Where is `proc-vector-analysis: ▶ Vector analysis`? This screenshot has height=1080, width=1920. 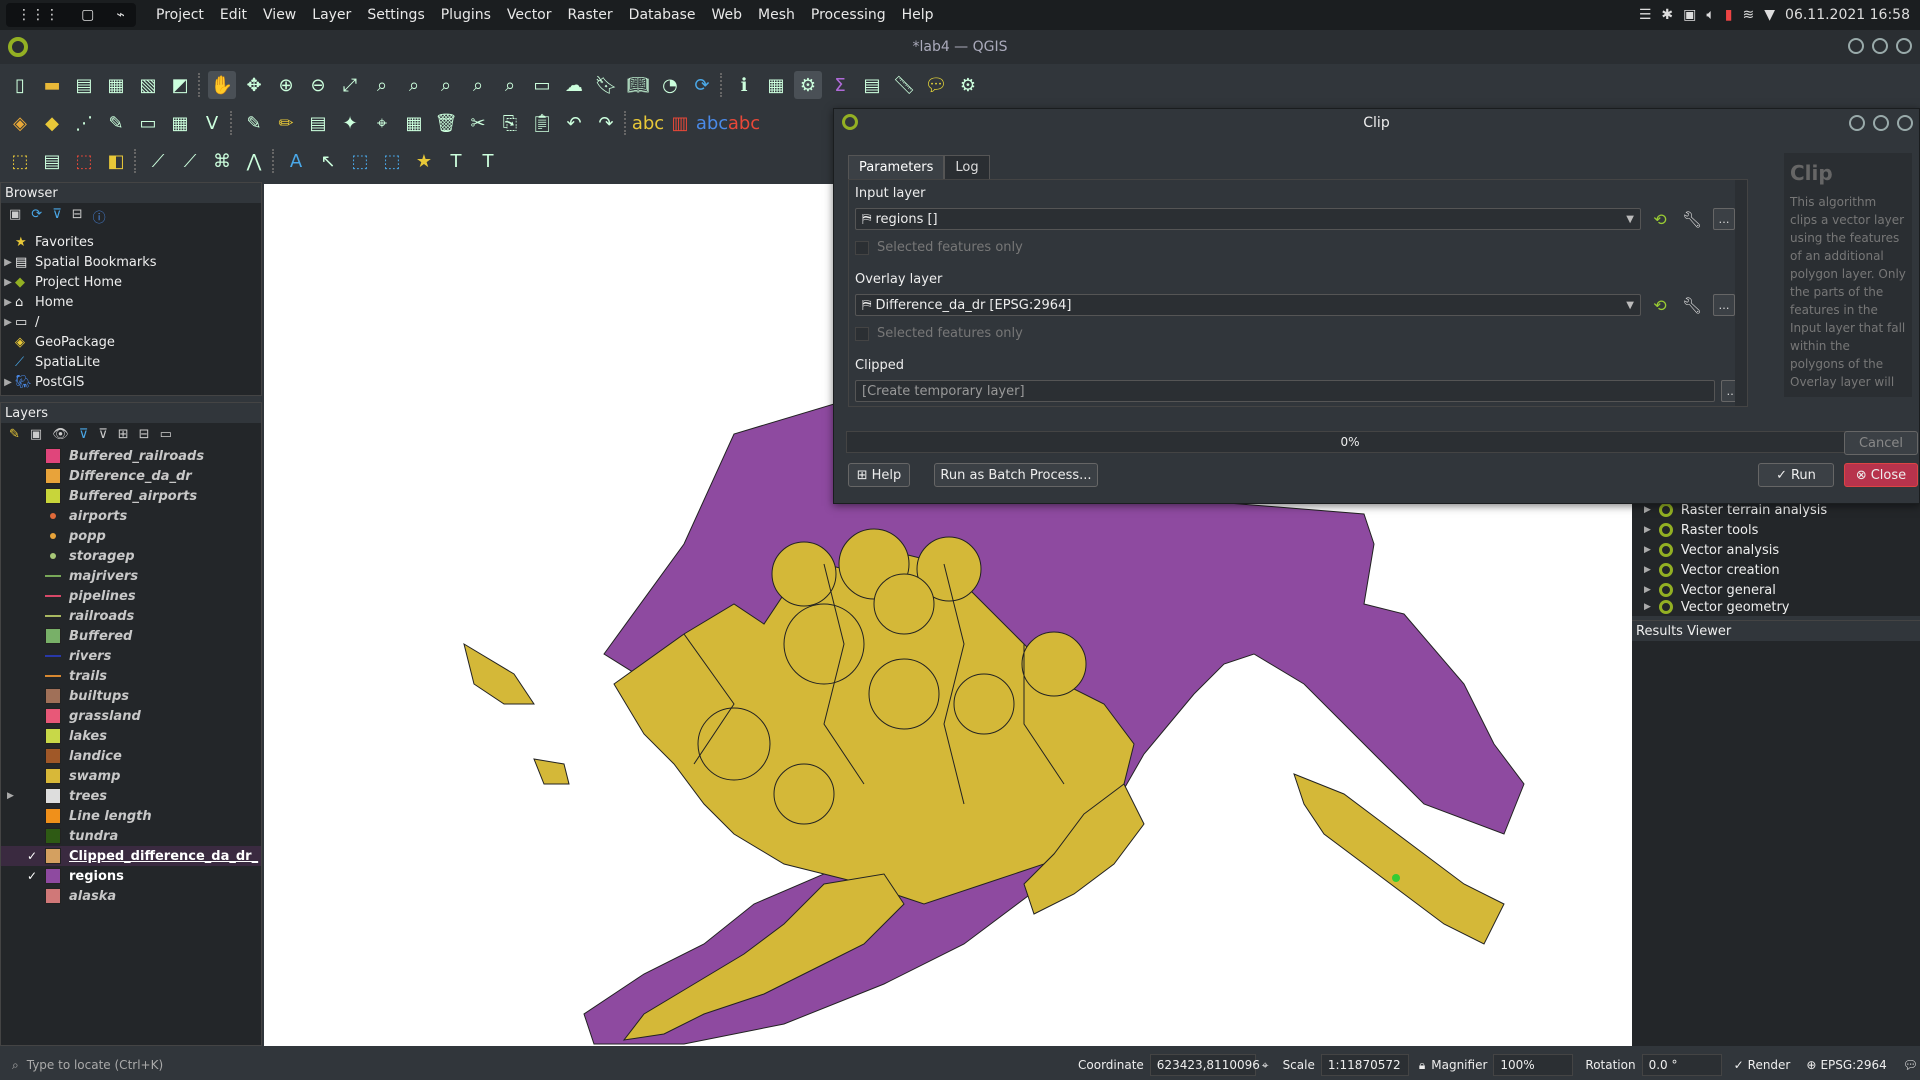 proc-vector-analysis: ▶ Vector analysis is located at coordinates (1776, 550).